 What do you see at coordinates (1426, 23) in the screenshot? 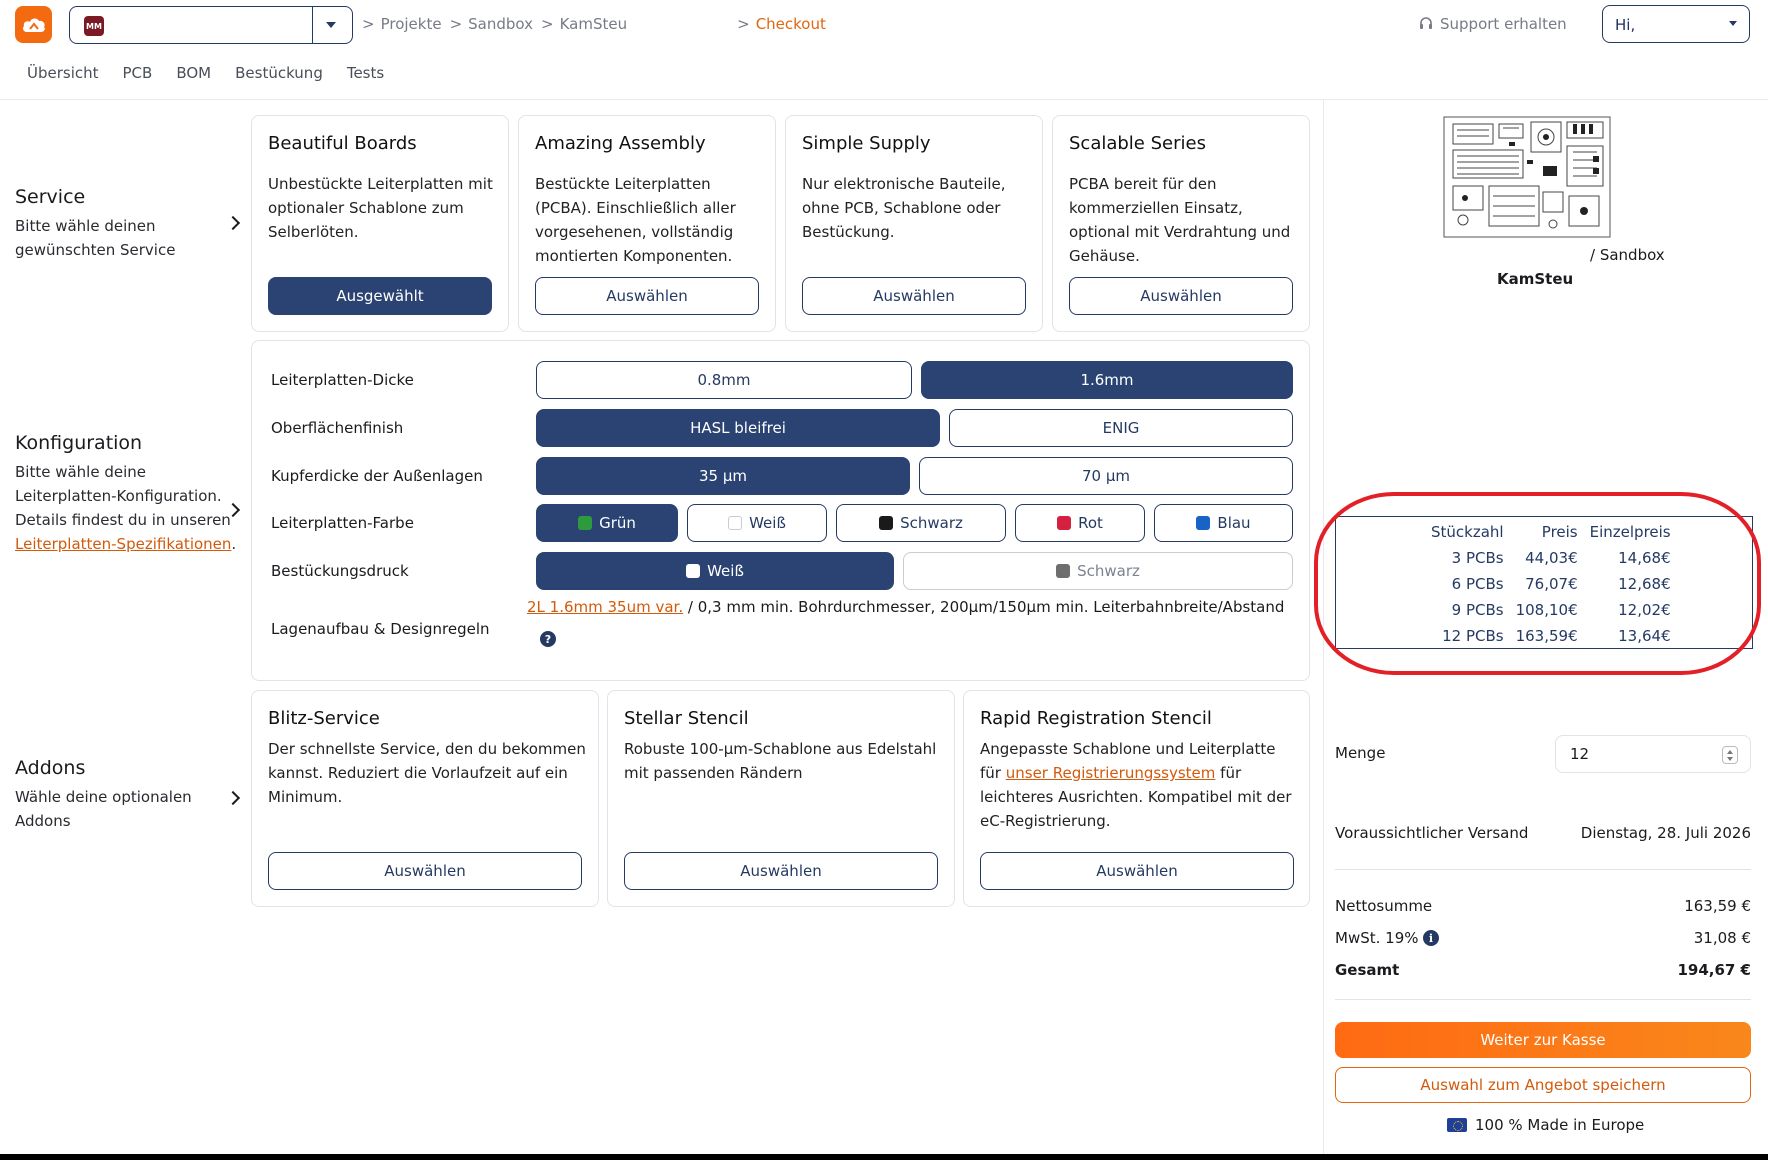
I see `headset-icon` at bounding box center [1426, 23].